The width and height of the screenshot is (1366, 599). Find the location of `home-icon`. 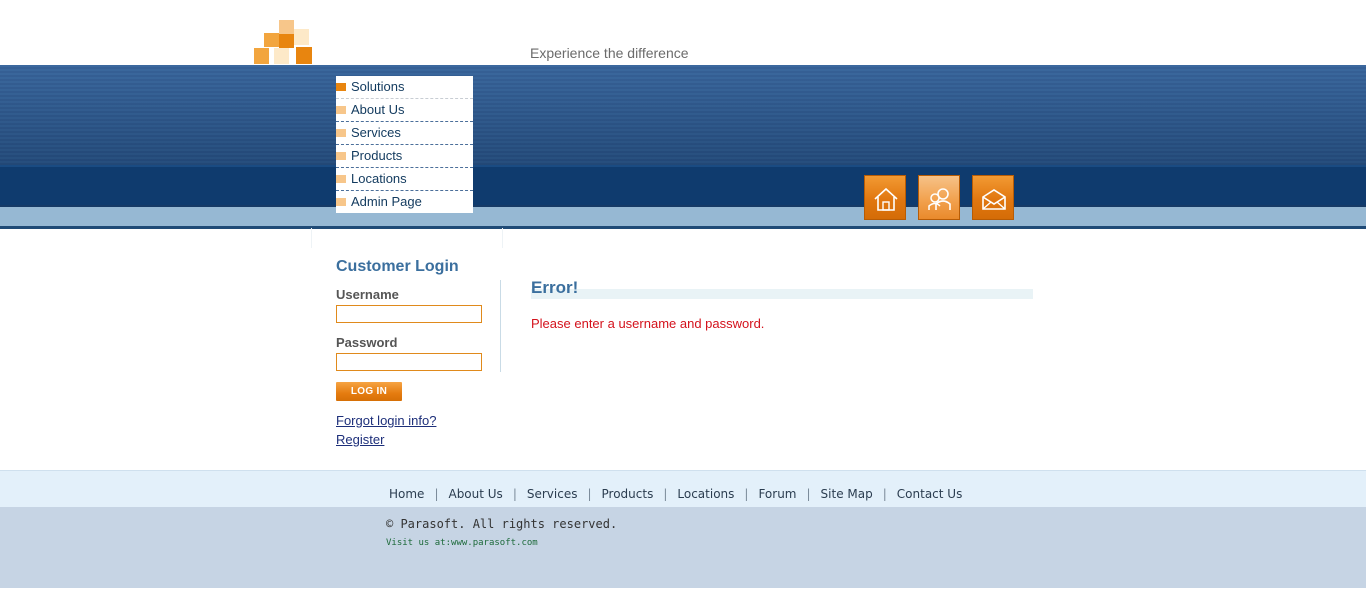

home-icon is located at coordinates (886, 199).